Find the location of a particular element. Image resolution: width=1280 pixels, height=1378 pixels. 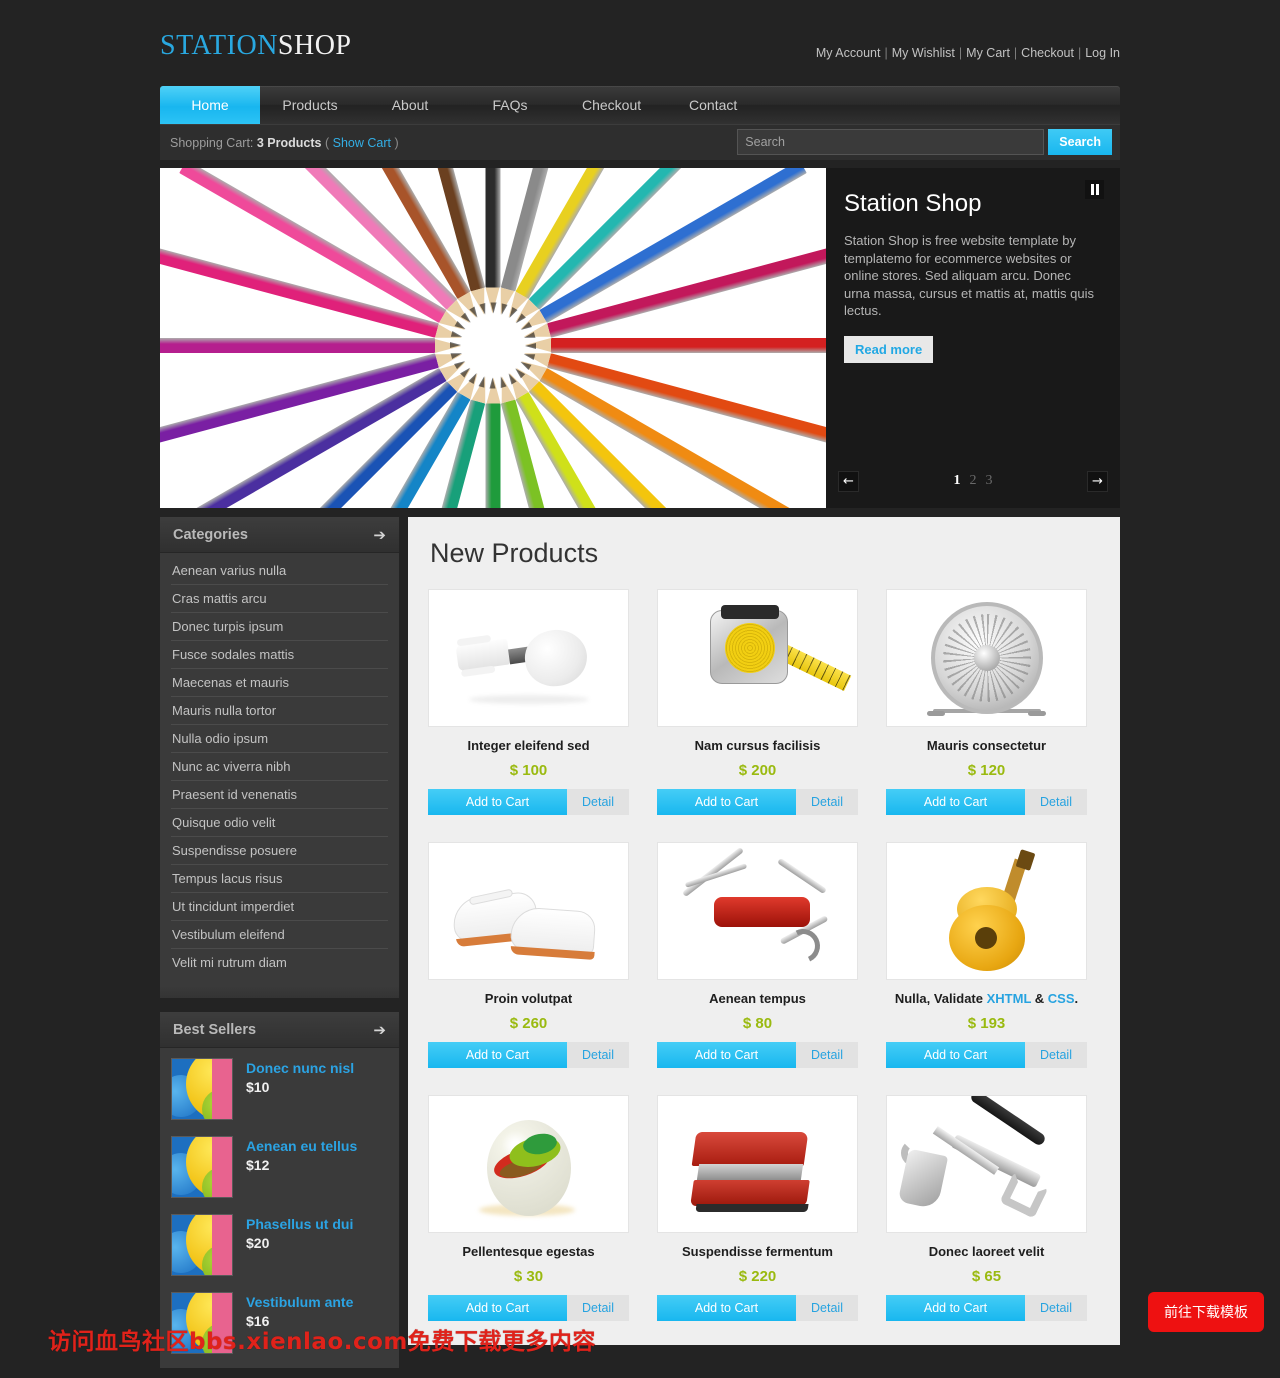

top-link-my-account: My Account is located at coordinates (848, 53).